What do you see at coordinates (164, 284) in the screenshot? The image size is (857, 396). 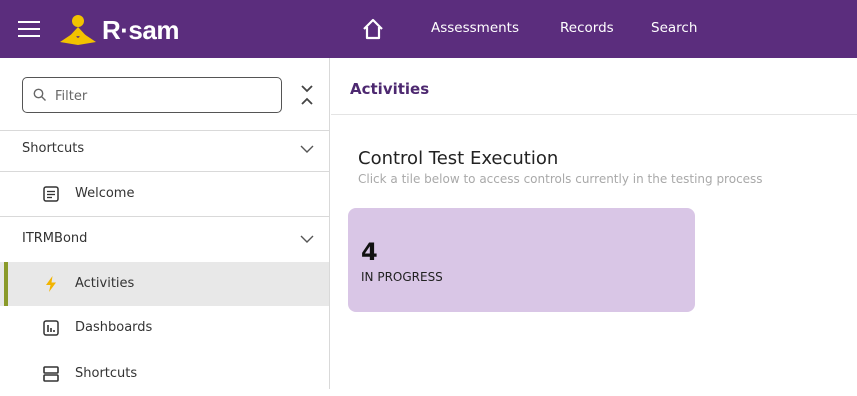 I see `sidebar-item-activities: Activities` at bounding box center [164, 284].